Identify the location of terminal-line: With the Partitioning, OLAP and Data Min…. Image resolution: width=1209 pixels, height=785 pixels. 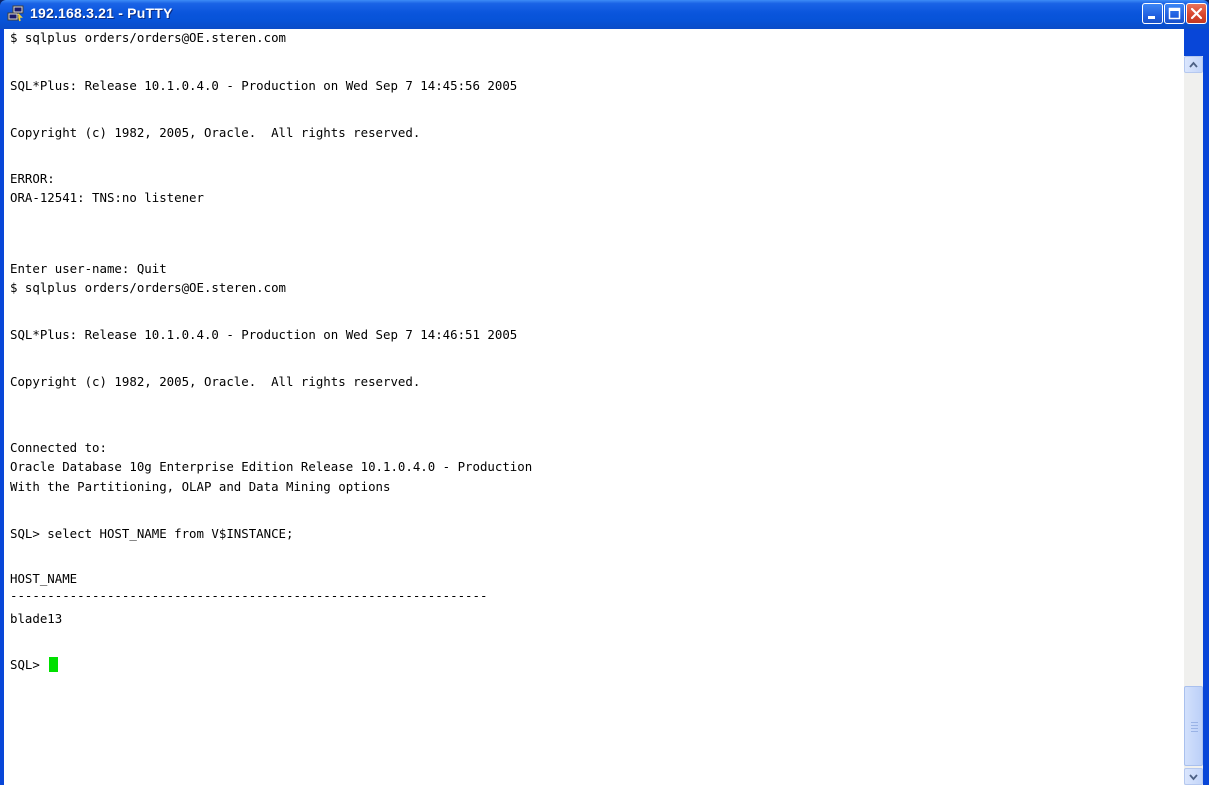
(200, 486).